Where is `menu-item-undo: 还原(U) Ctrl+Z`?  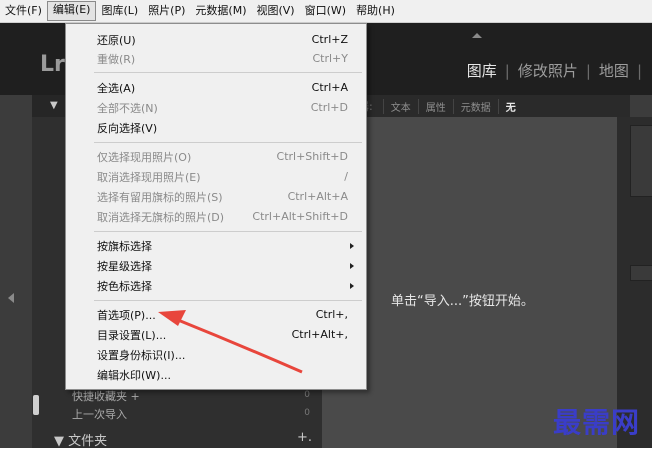
menu-item-undo: 还原(U) Ctrl+Z is located at coordinates (216, 39).